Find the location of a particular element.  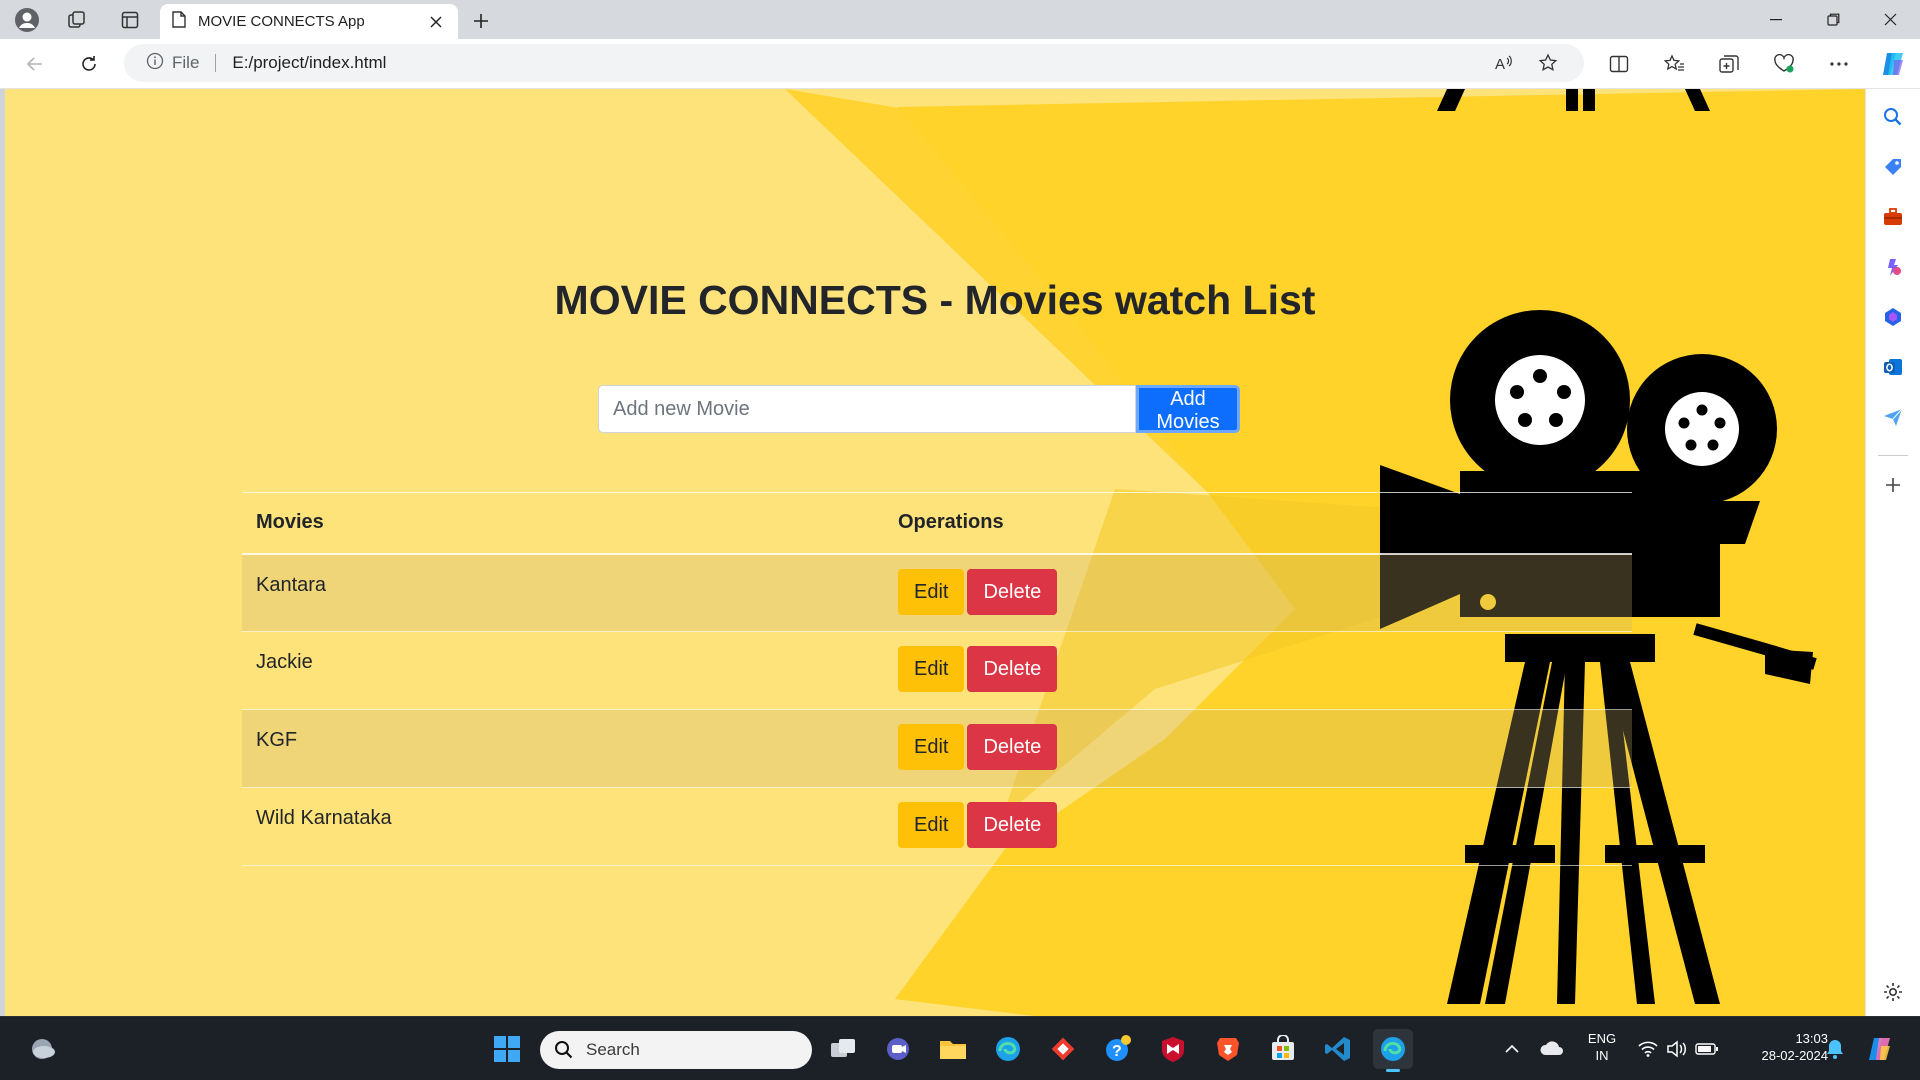

shopping-tag-icon is located at coordinates (1893, 167).